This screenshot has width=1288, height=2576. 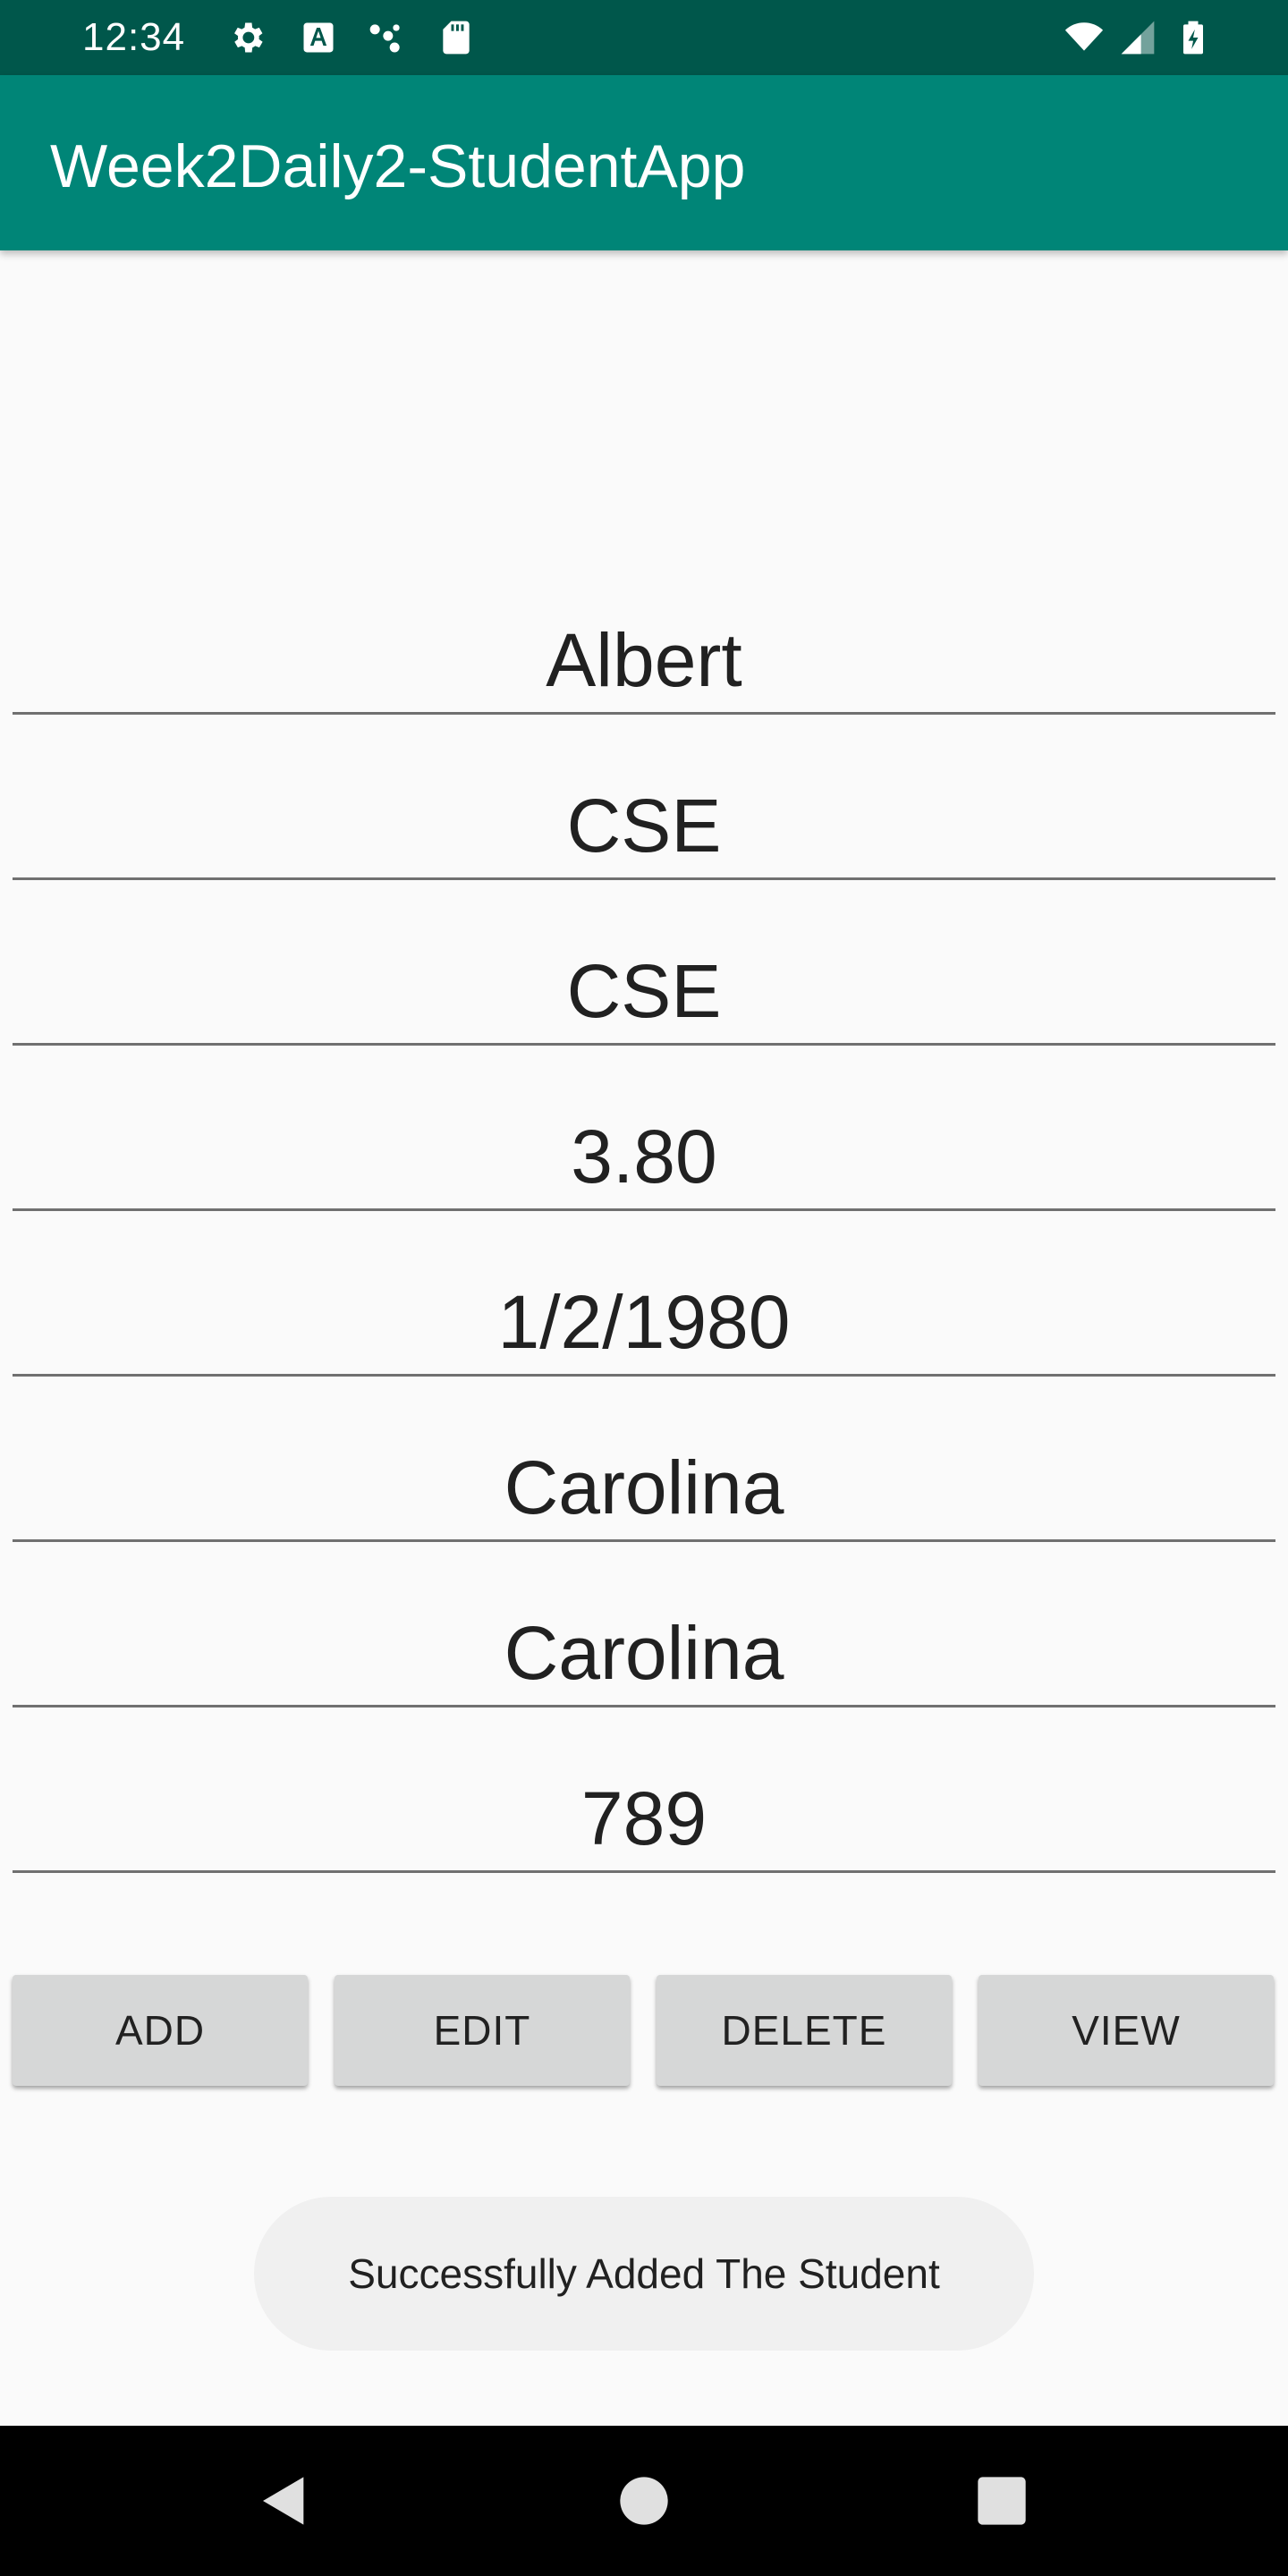 I want to click on city-field: Carolina, so click(x=644, y=1487).